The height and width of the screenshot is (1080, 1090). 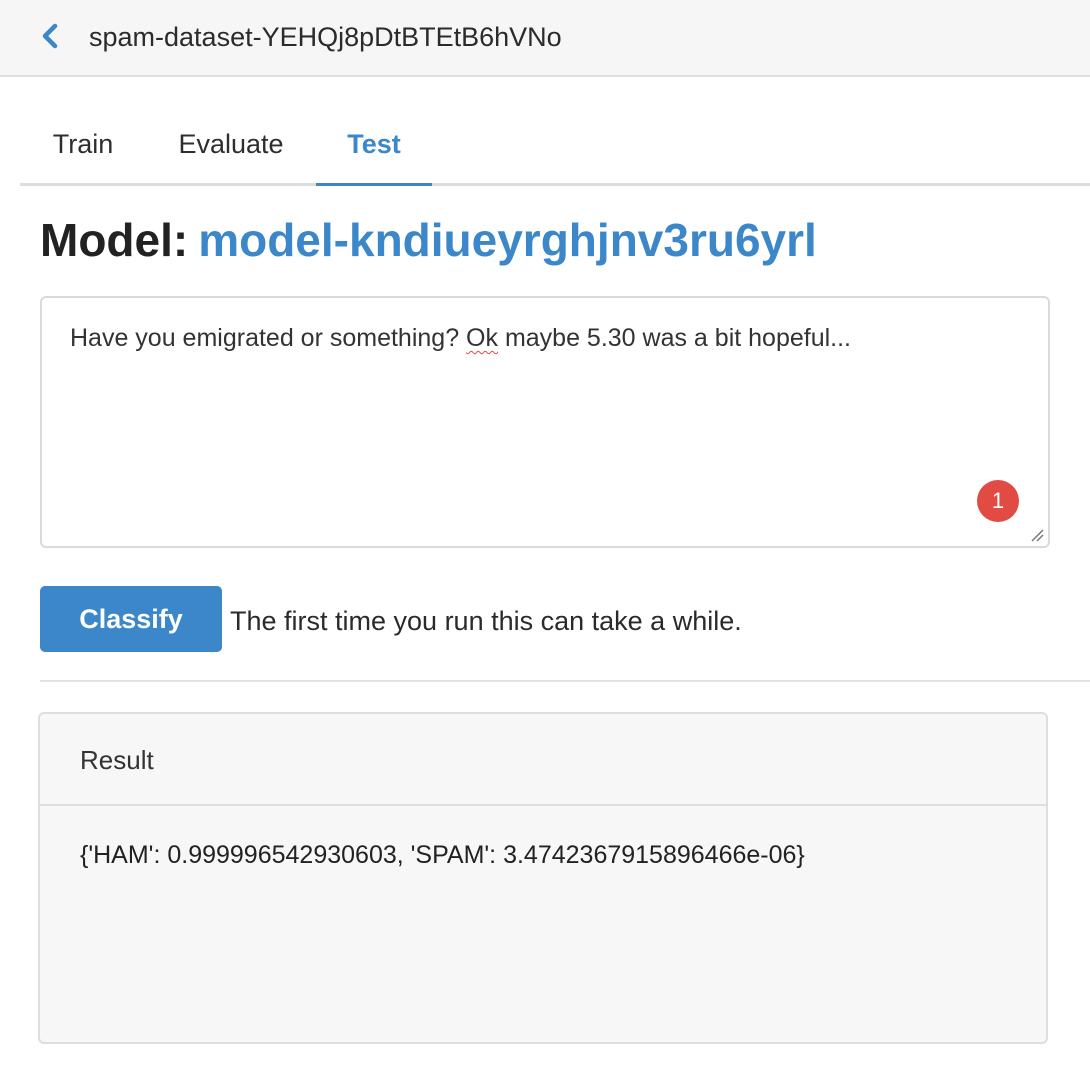 What do you see at coordinates (268, 338) in the screenshot?
I see `message-text-start: Have you emigrated or something?` at bounding box center [268, 338].